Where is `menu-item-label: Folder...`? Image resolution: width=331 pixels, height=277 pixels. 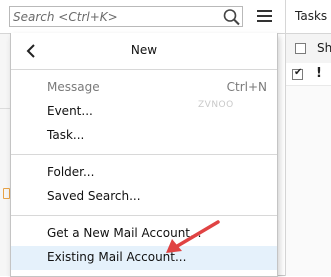 menu-item-label: Folder... is located at coordinates (71, 172).